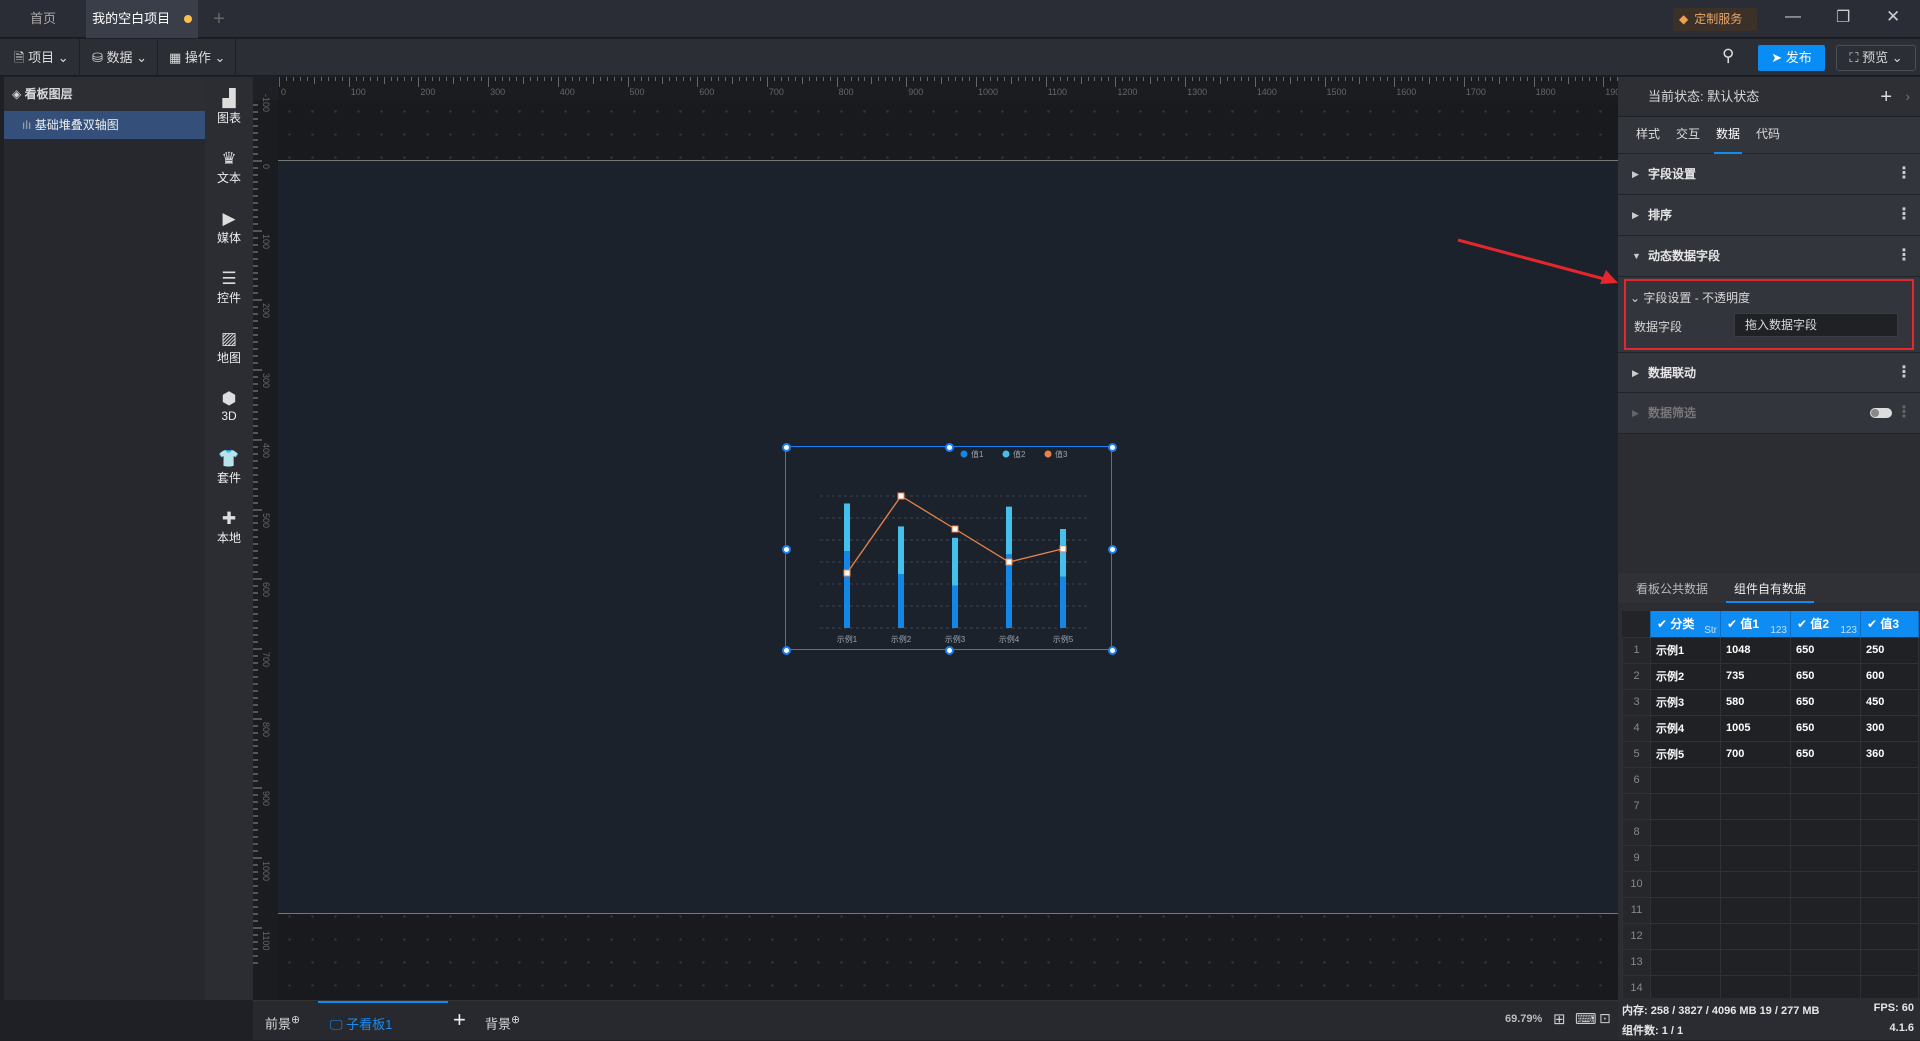 This screenshot has width=1920, height=1041. Describe the element at coordinates (42, 57) in the screenshot. I see `project-menu: 🗎 项目 ⌄` at that location.